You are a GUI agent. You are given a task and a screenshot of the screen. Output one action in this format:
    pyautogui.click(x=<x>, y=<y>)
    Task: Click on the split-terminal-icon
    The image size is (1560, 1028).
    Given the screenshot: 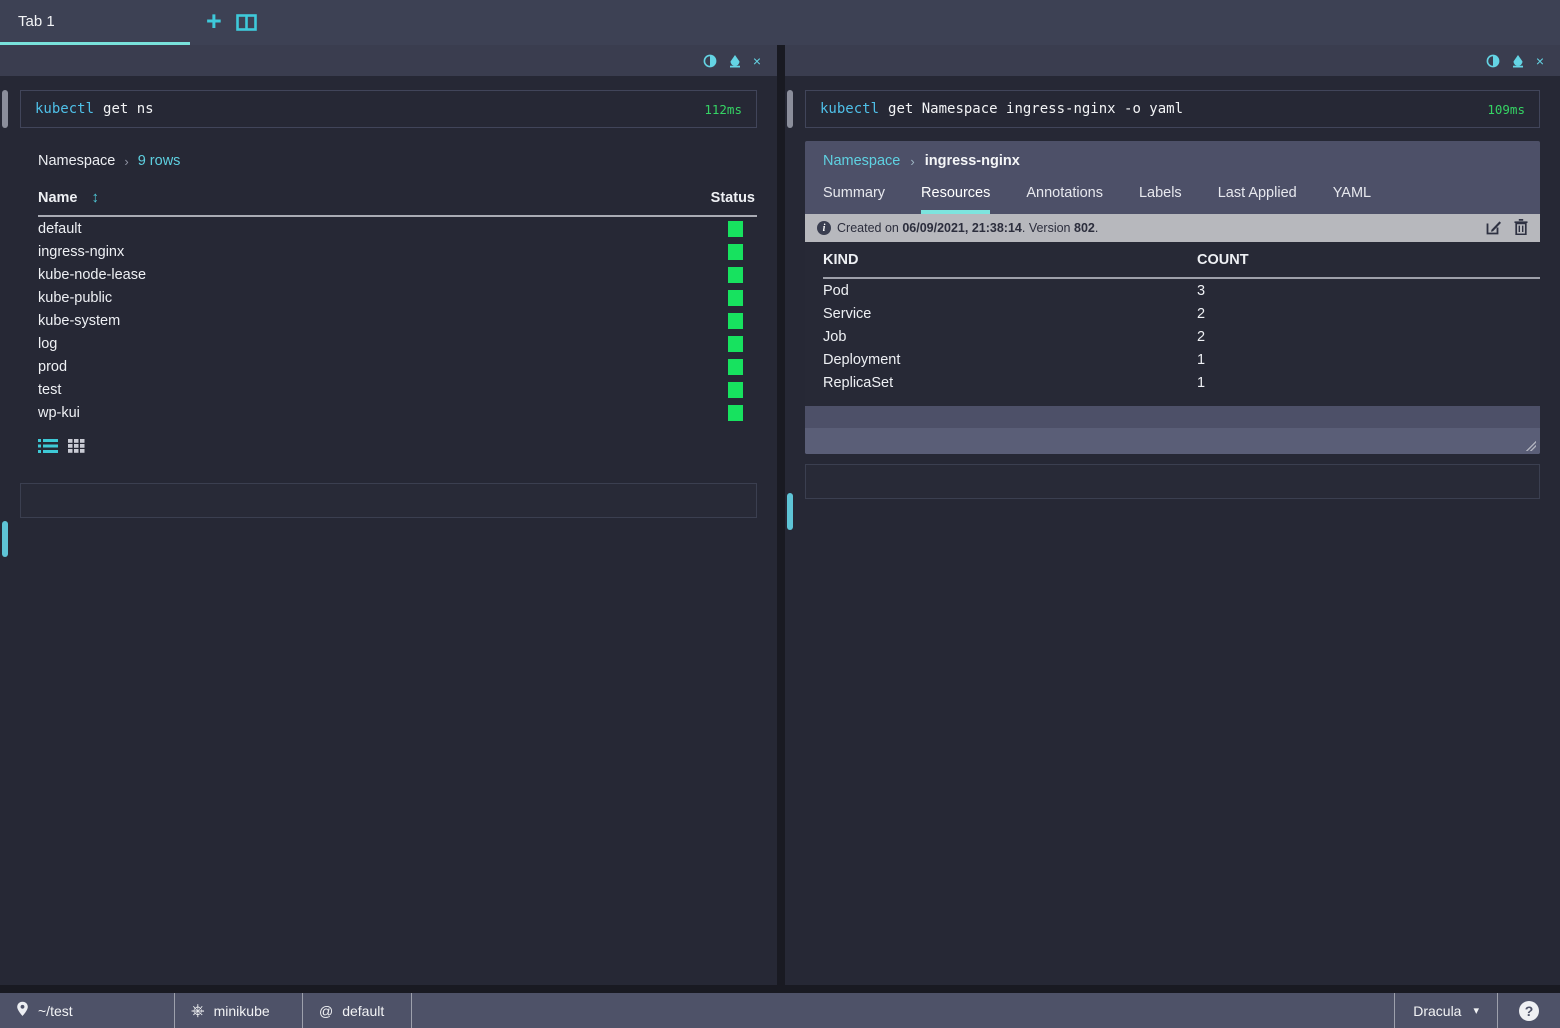 What is the action you would take?
    pyautogui.click(x=246, y=22)
    